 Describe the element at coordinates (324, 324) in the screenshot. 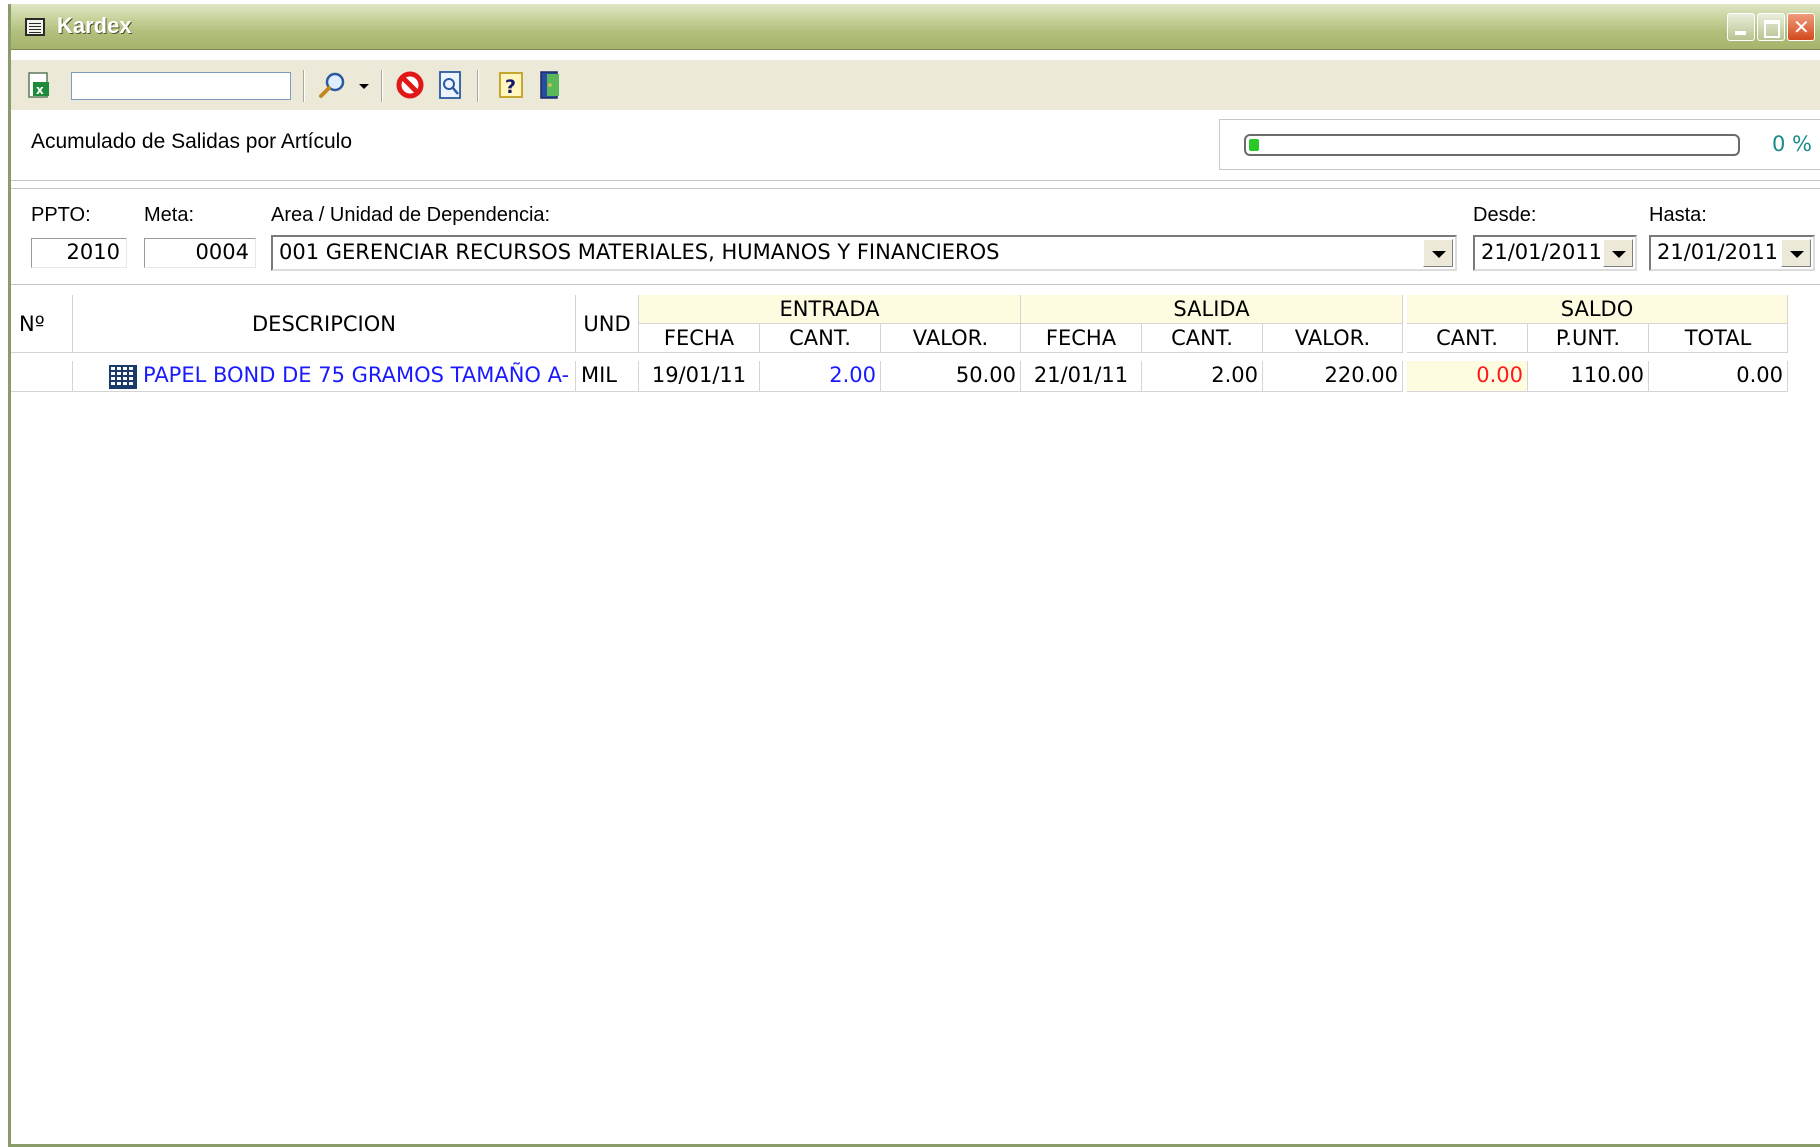

I see `column-header-descripcion: DESCRIPCION` at that location.